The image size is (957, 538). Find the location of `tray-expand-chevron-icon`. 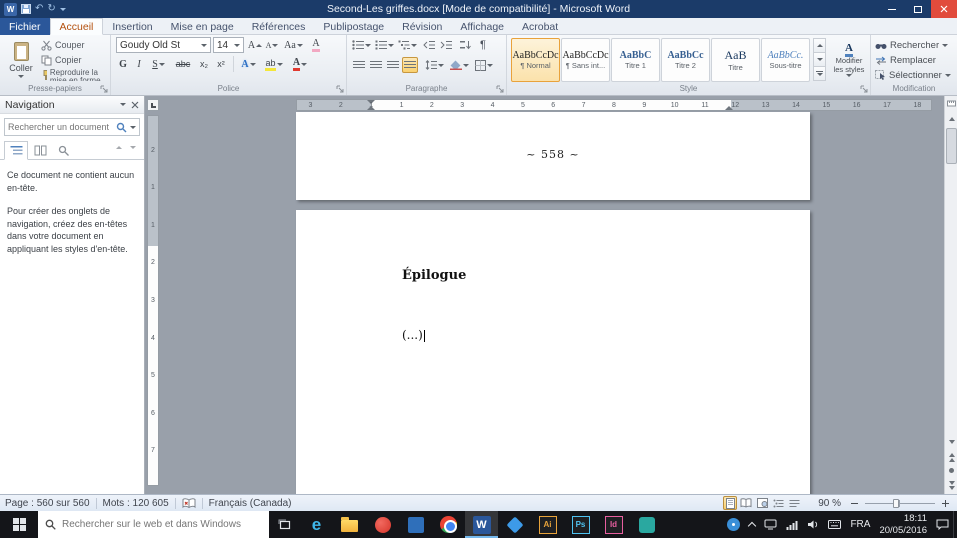

tray-expand-chevron-icon is located at coordinates (752, 526).